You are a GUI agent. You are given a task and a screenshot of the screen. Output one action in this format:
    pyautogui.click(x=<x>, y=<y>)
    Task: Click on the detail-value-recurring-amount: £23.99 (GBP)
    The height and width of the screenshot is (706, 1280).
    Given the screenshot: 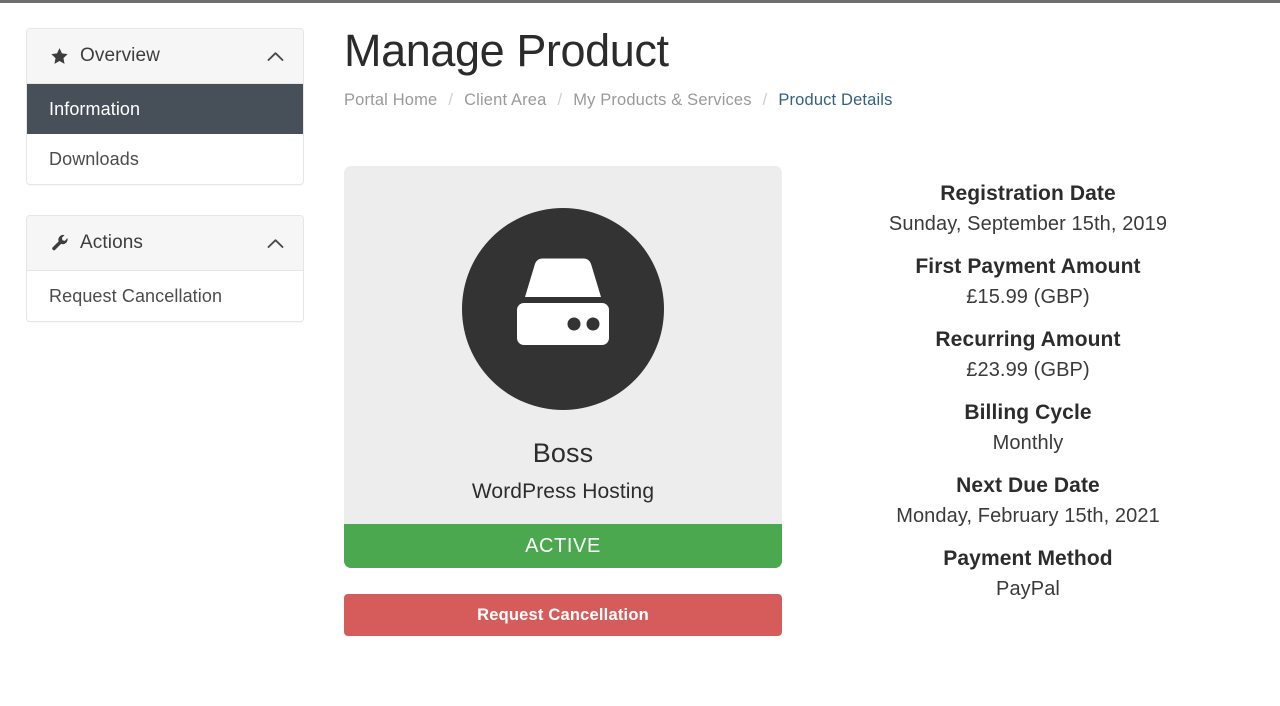 What is the action you would take?
    pyautogui.click(x=1028, y=370)
    